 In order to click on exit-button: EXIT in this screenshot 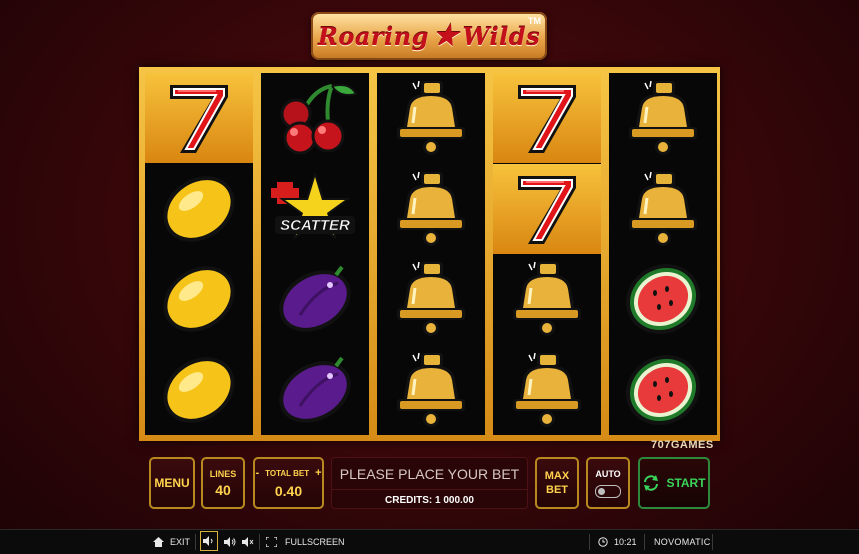, I will do `click(171, 542)`.